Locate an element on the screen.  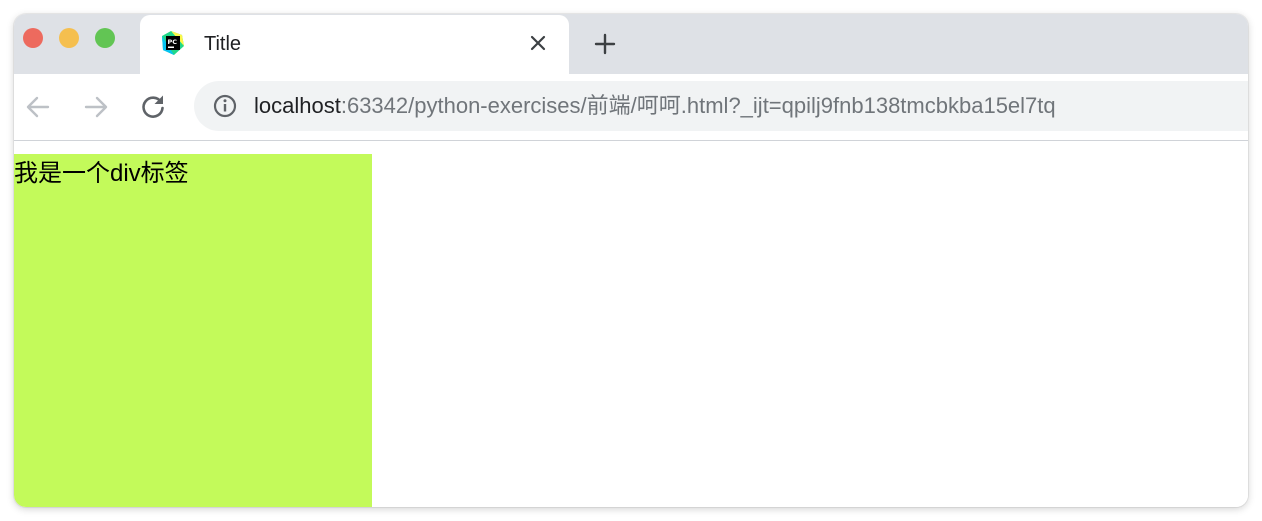
arrow-left-icon is located at coordinates (38, 107).